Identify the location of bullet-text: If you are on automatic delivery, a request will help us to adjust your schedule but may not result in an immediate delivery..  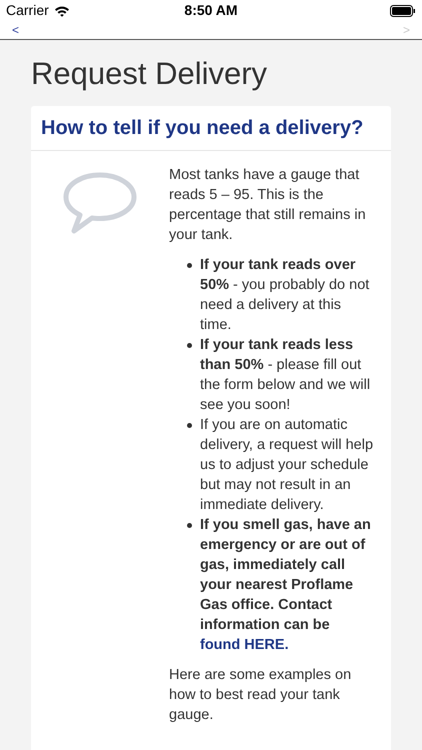
(286, 465).